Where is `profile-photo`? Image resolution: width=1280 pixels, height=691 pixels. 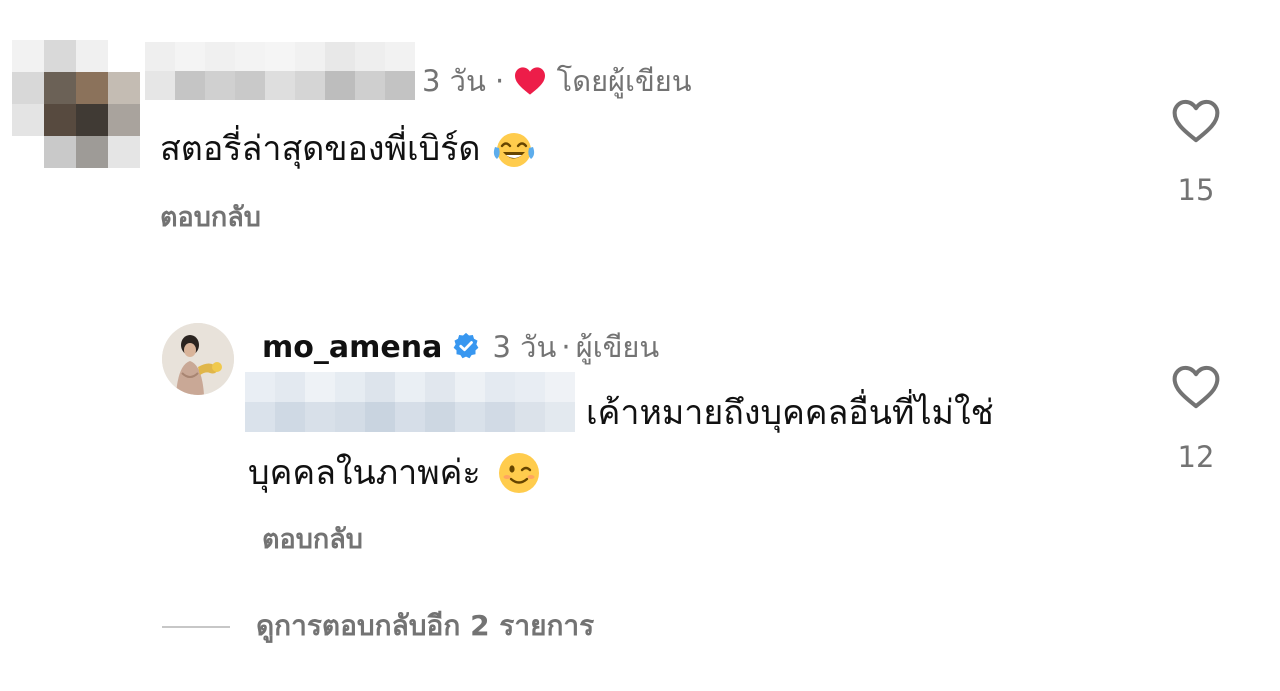 profile-photo is located at coordinates (198, 359).